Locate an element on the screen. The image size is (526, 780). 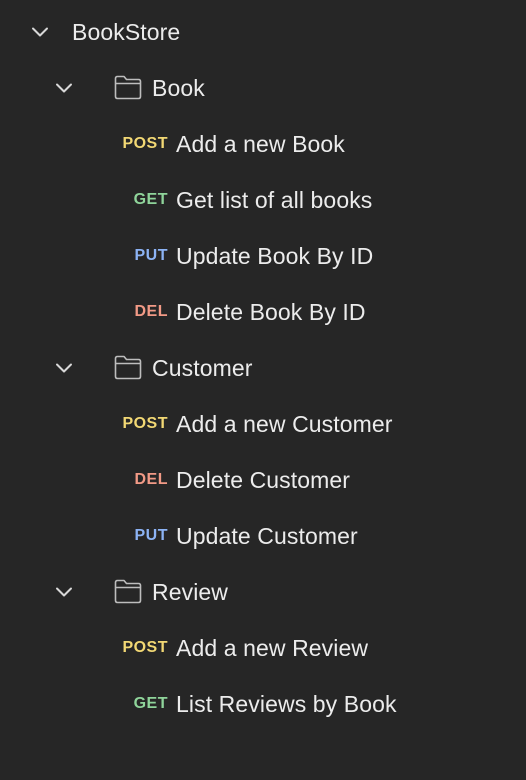
folder-name: Customer is located at coordinates (202, 368).